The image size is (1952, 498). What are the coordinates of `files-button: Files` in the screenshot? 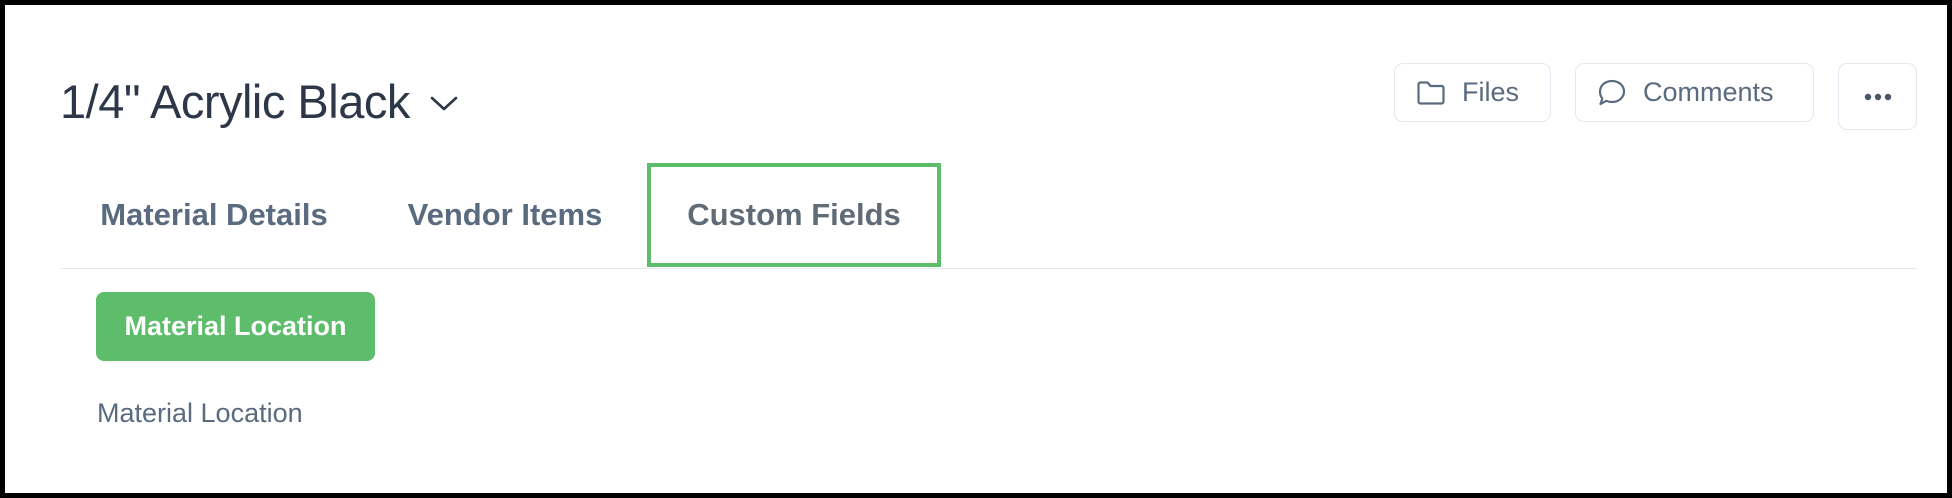 It's located at (1472, 92).